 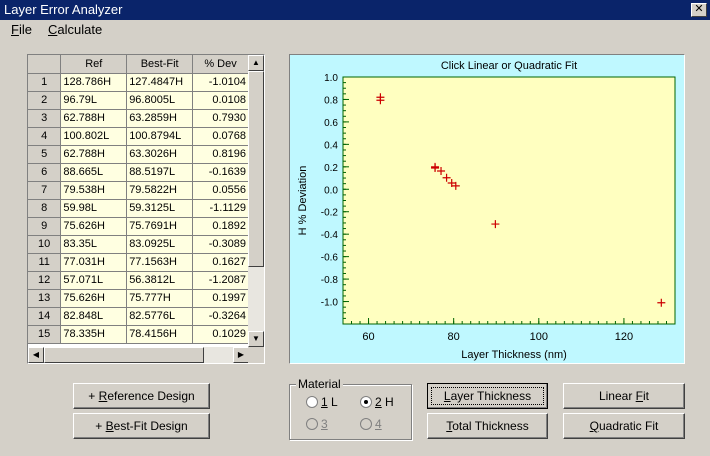 I want to click on pct-dev-cell: -1.0104, so click(x=220, y=82).